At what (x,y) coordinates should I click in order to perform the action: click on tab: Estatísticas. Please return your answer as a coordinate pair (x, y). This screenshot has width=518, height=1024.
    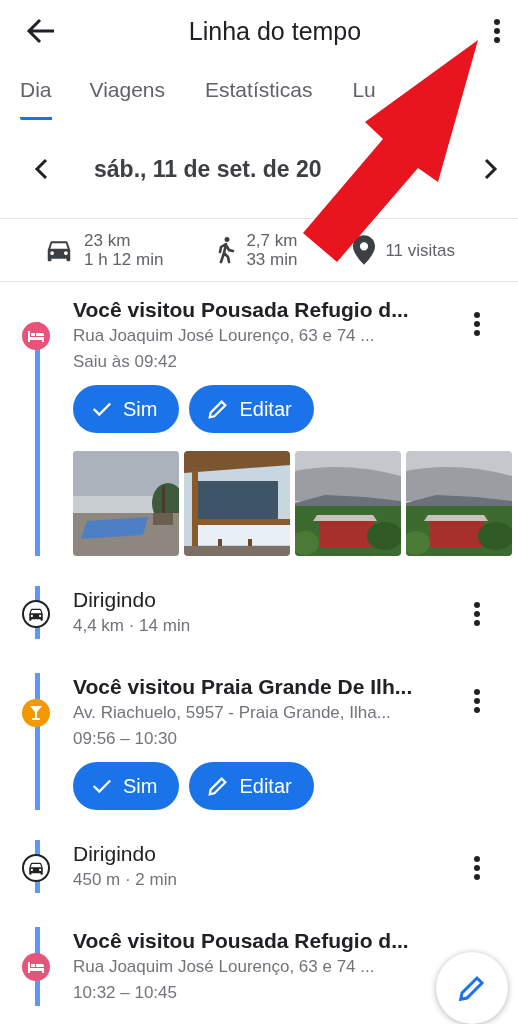
    Looking at the image, I should click on (259, 91).